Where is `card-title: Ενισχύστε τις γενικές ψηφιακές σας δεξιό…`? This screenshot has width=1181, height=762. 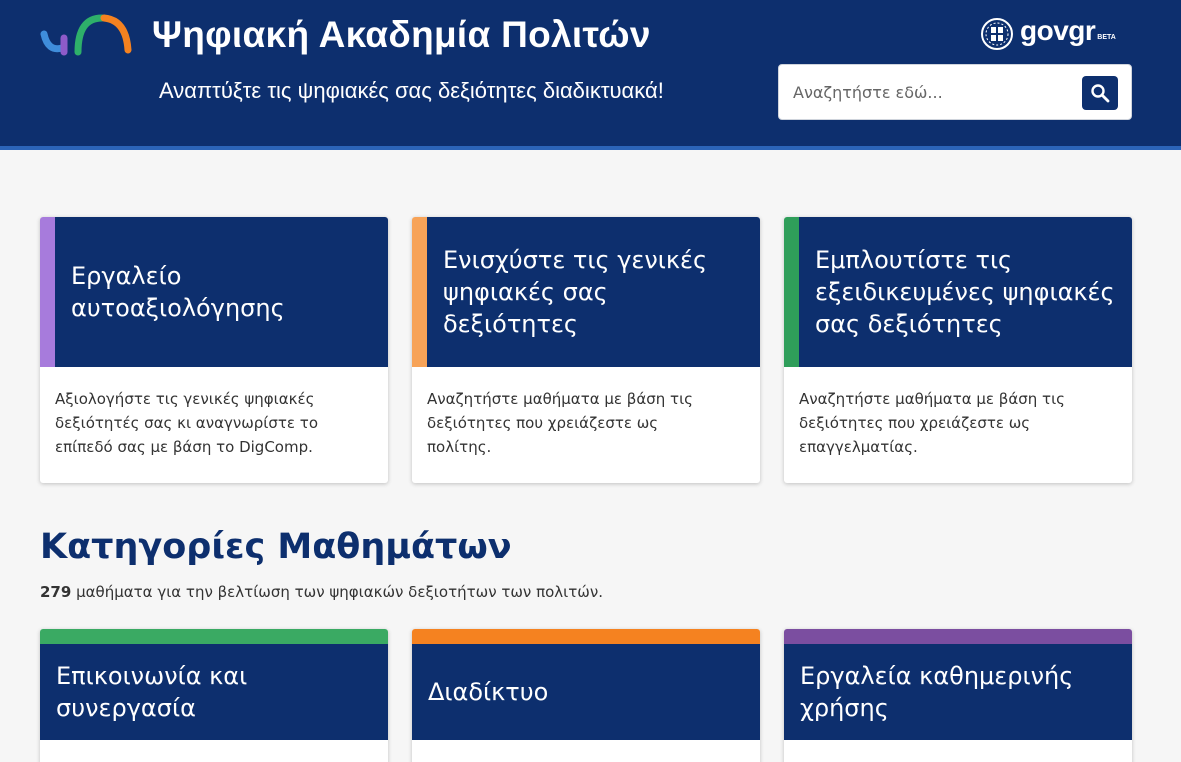 card-title: Ενισχύστε τις γενικές ψηφιακές σας δεξιό… is located at coordinates (593, 292).